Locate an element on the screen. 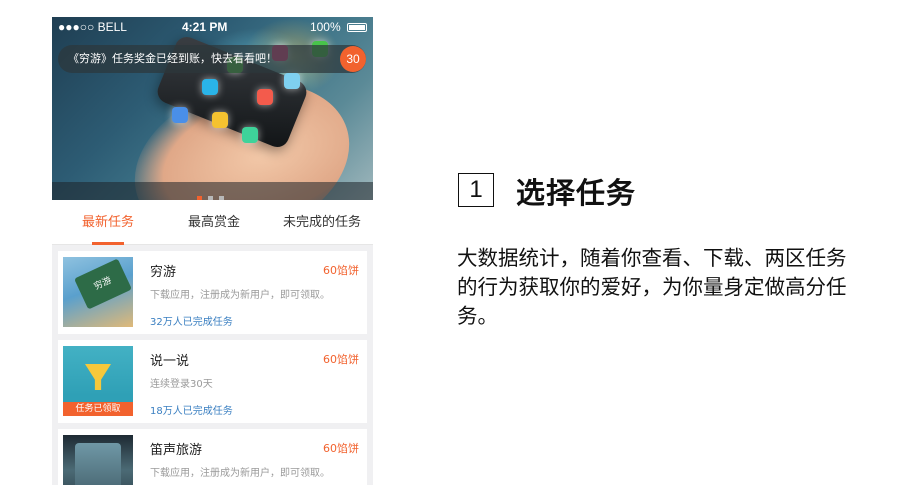 This screenshot has width=900, height=500. tab-highest-reward: 最高赏金 is located at coordinates (214, 222).